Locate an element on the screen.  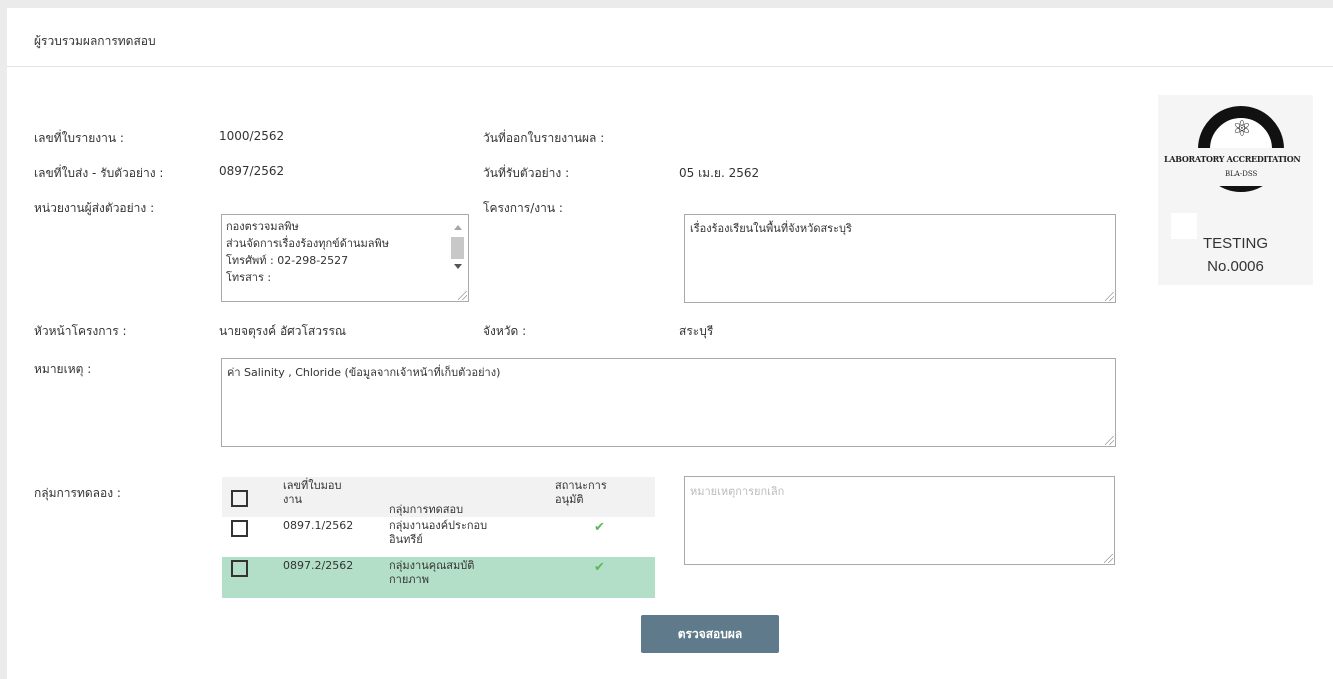
head-label: หัวหน้าโครงการ : is located at coordinates (80, 331).